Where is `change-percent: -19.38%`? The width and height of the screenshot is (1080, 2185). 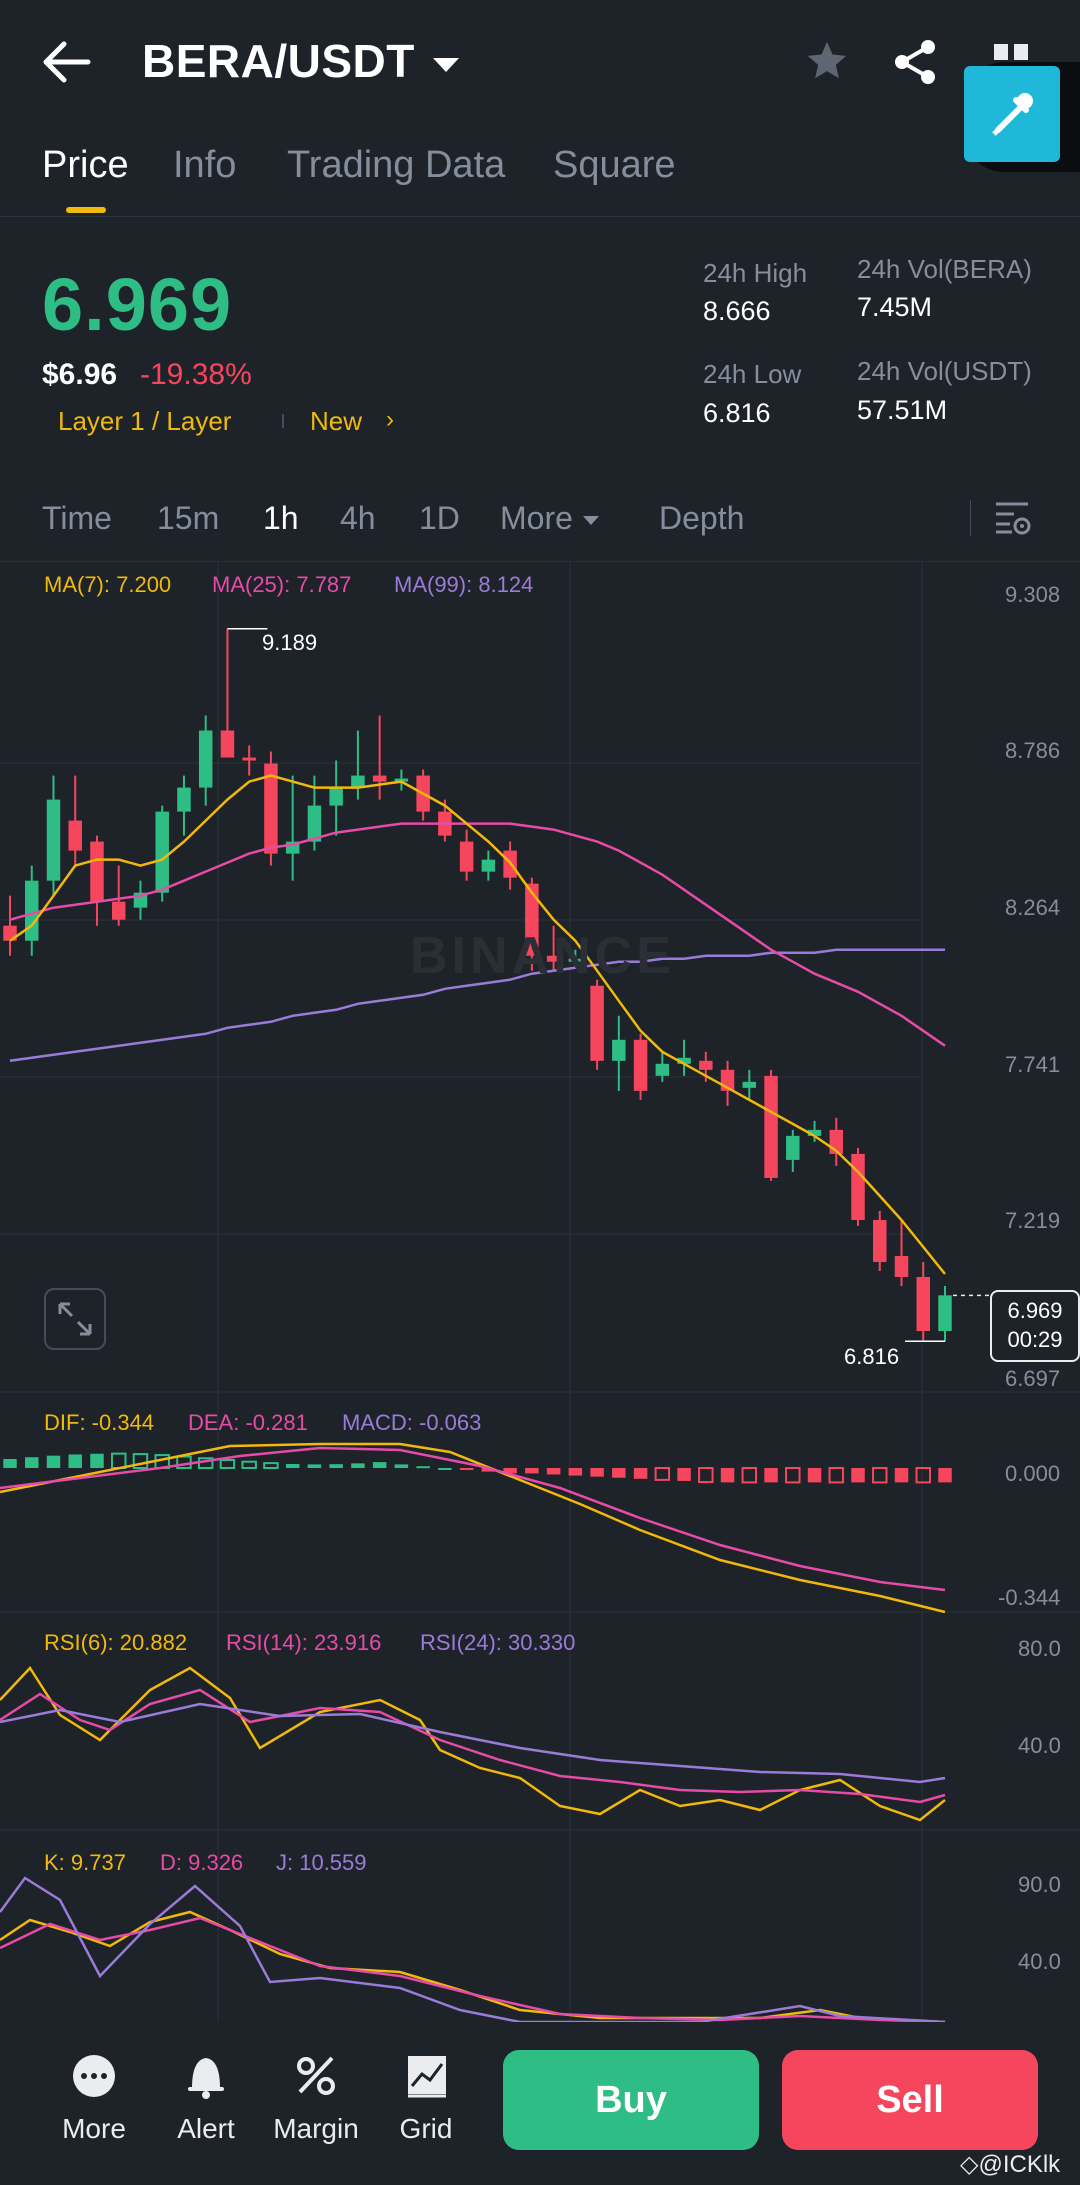 change-percent: -19.38% is located at coordinates (196, 374).